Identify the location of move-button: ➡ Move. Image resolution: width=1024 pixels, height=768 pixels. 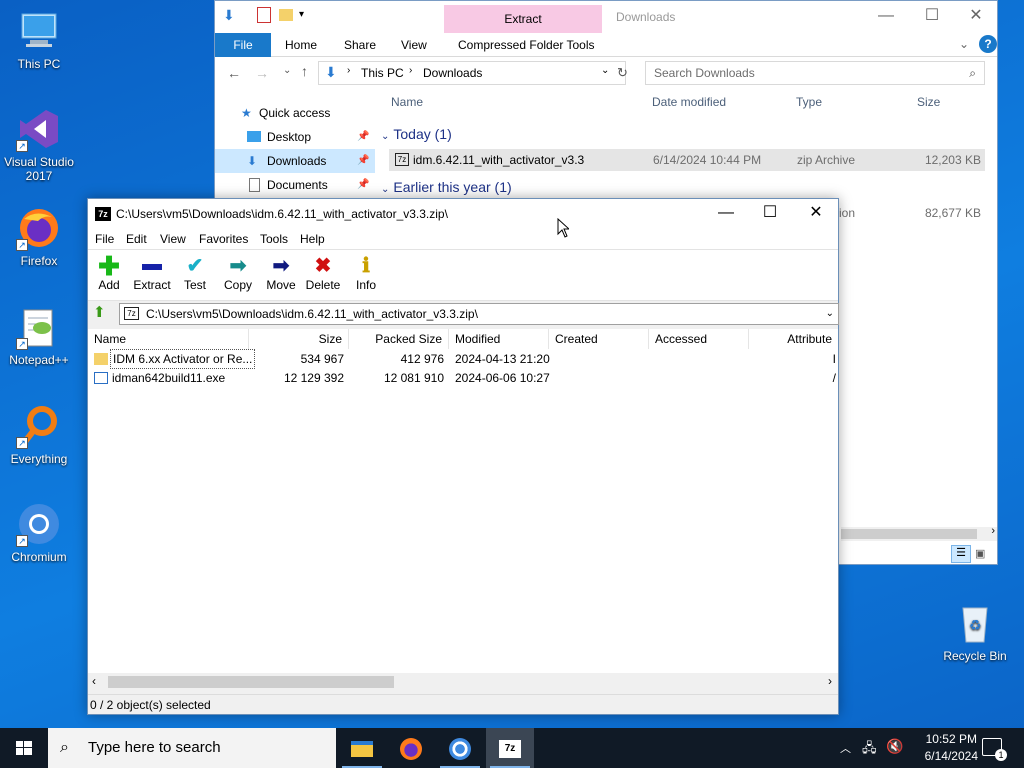
(281, 273).